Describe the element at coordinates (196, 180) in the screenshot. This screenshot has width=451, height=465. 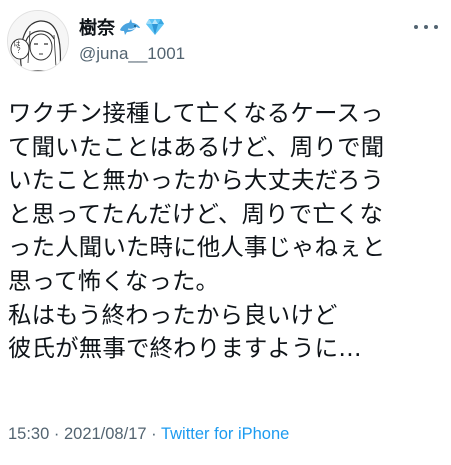
I see `tweet-text-line: いたこと無かったから大丈夫だろう` at that location.